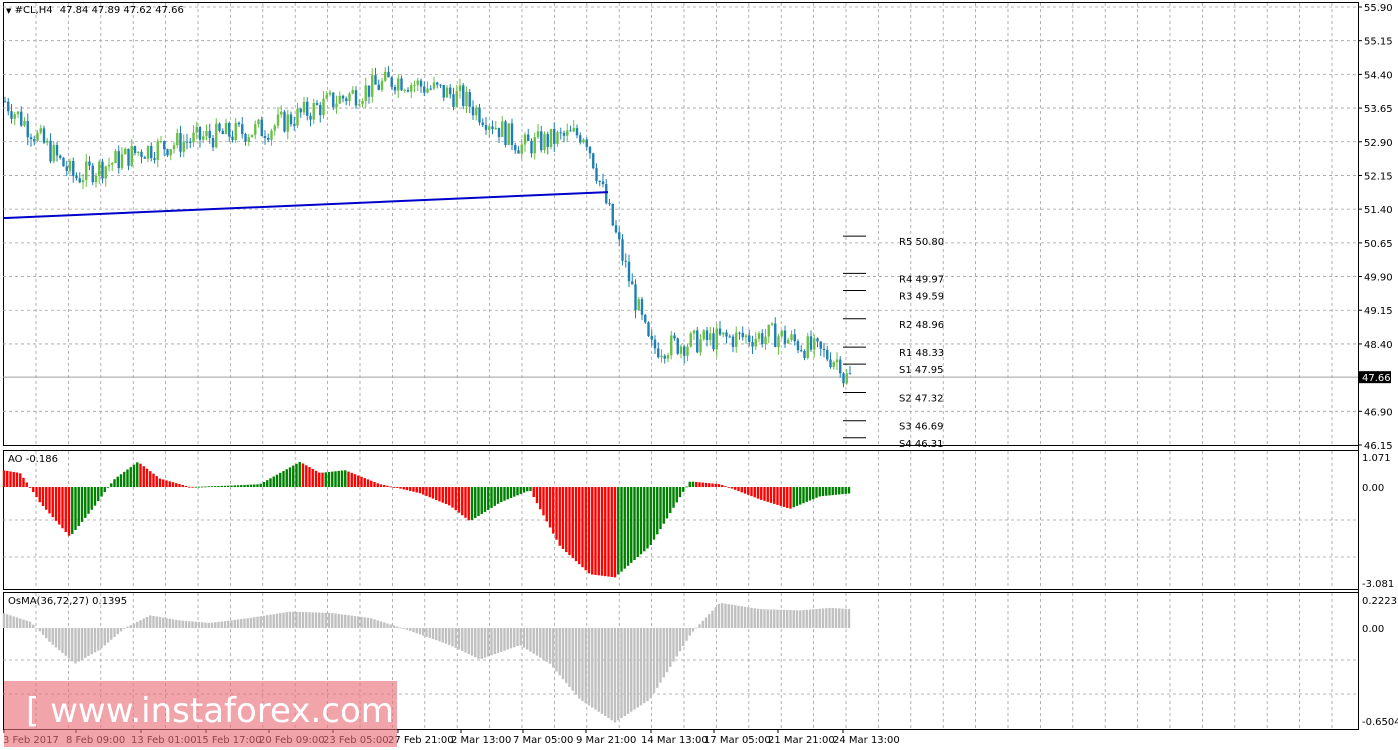 This screenshot has height=750, width=1398. I want to click on trendline-segment, so click(305, 205).